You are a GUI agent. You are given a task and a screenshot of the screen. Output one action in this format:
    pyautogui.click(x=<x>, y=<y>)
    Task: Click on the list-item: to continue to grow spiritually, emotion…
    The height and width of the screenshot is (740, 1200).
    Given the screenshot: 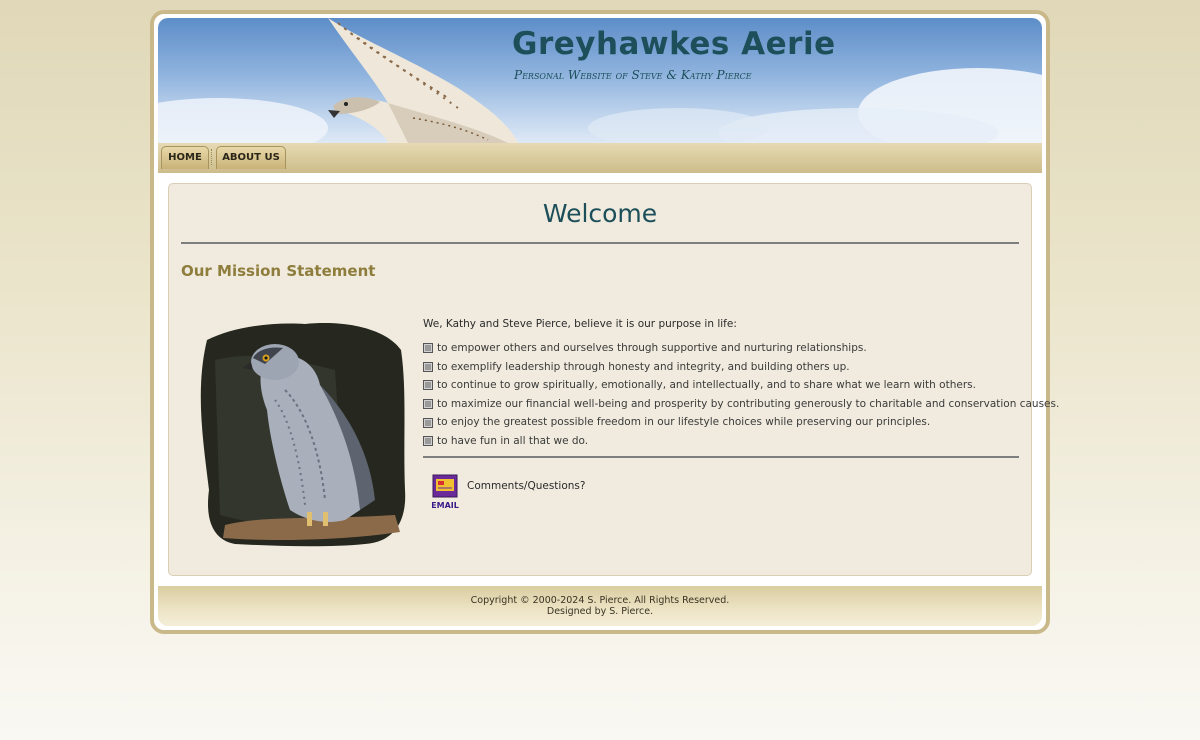 What is the action you would take?
    pyautogui.click(x=741, y=385)
    